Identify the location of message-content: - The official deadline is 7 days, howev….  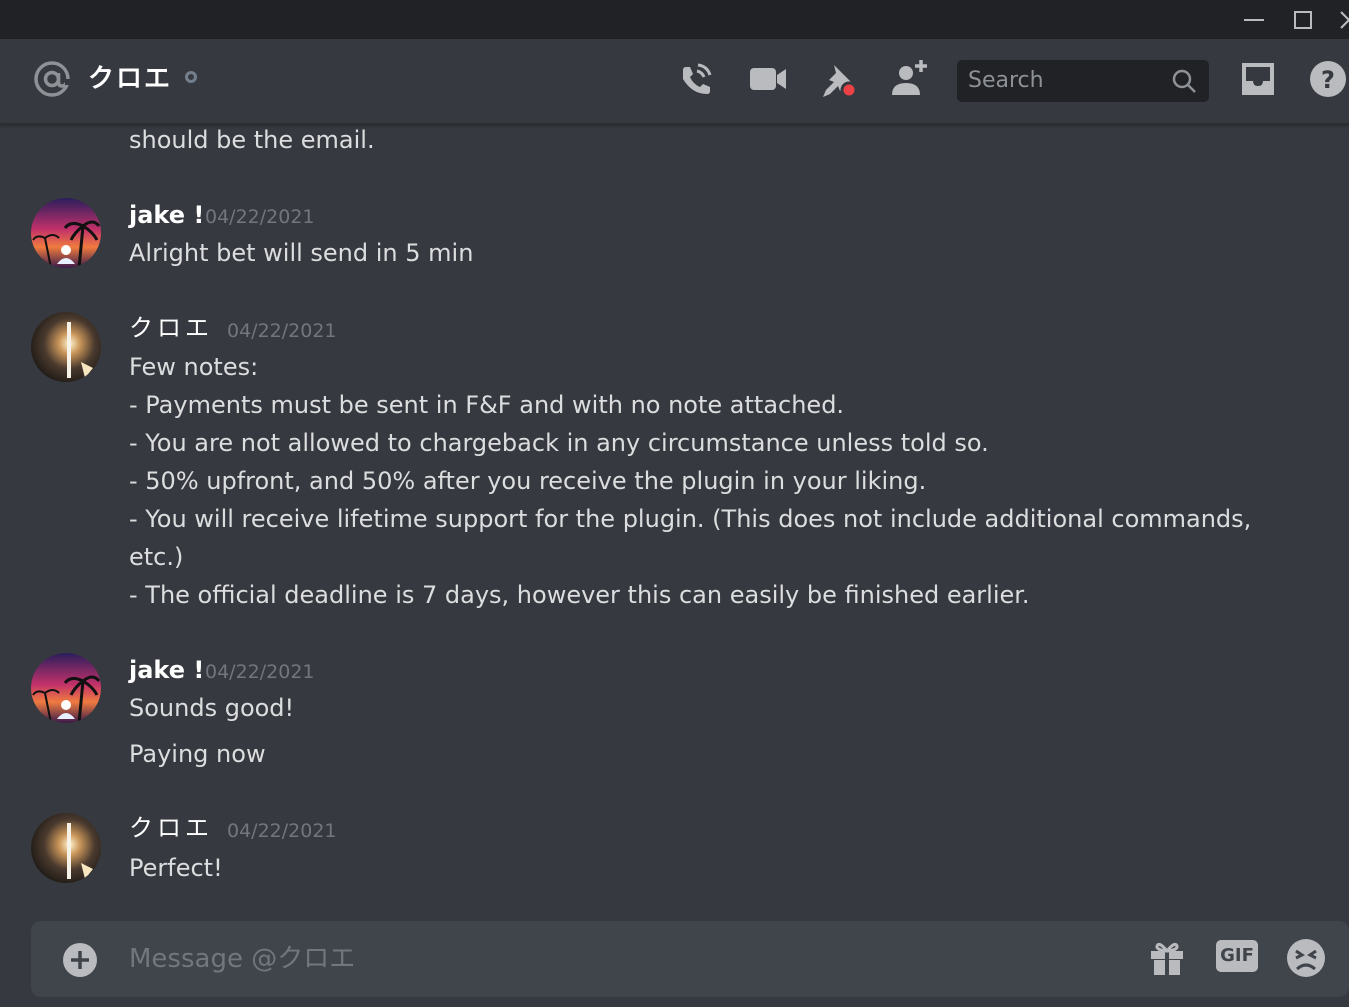
(579, 595).